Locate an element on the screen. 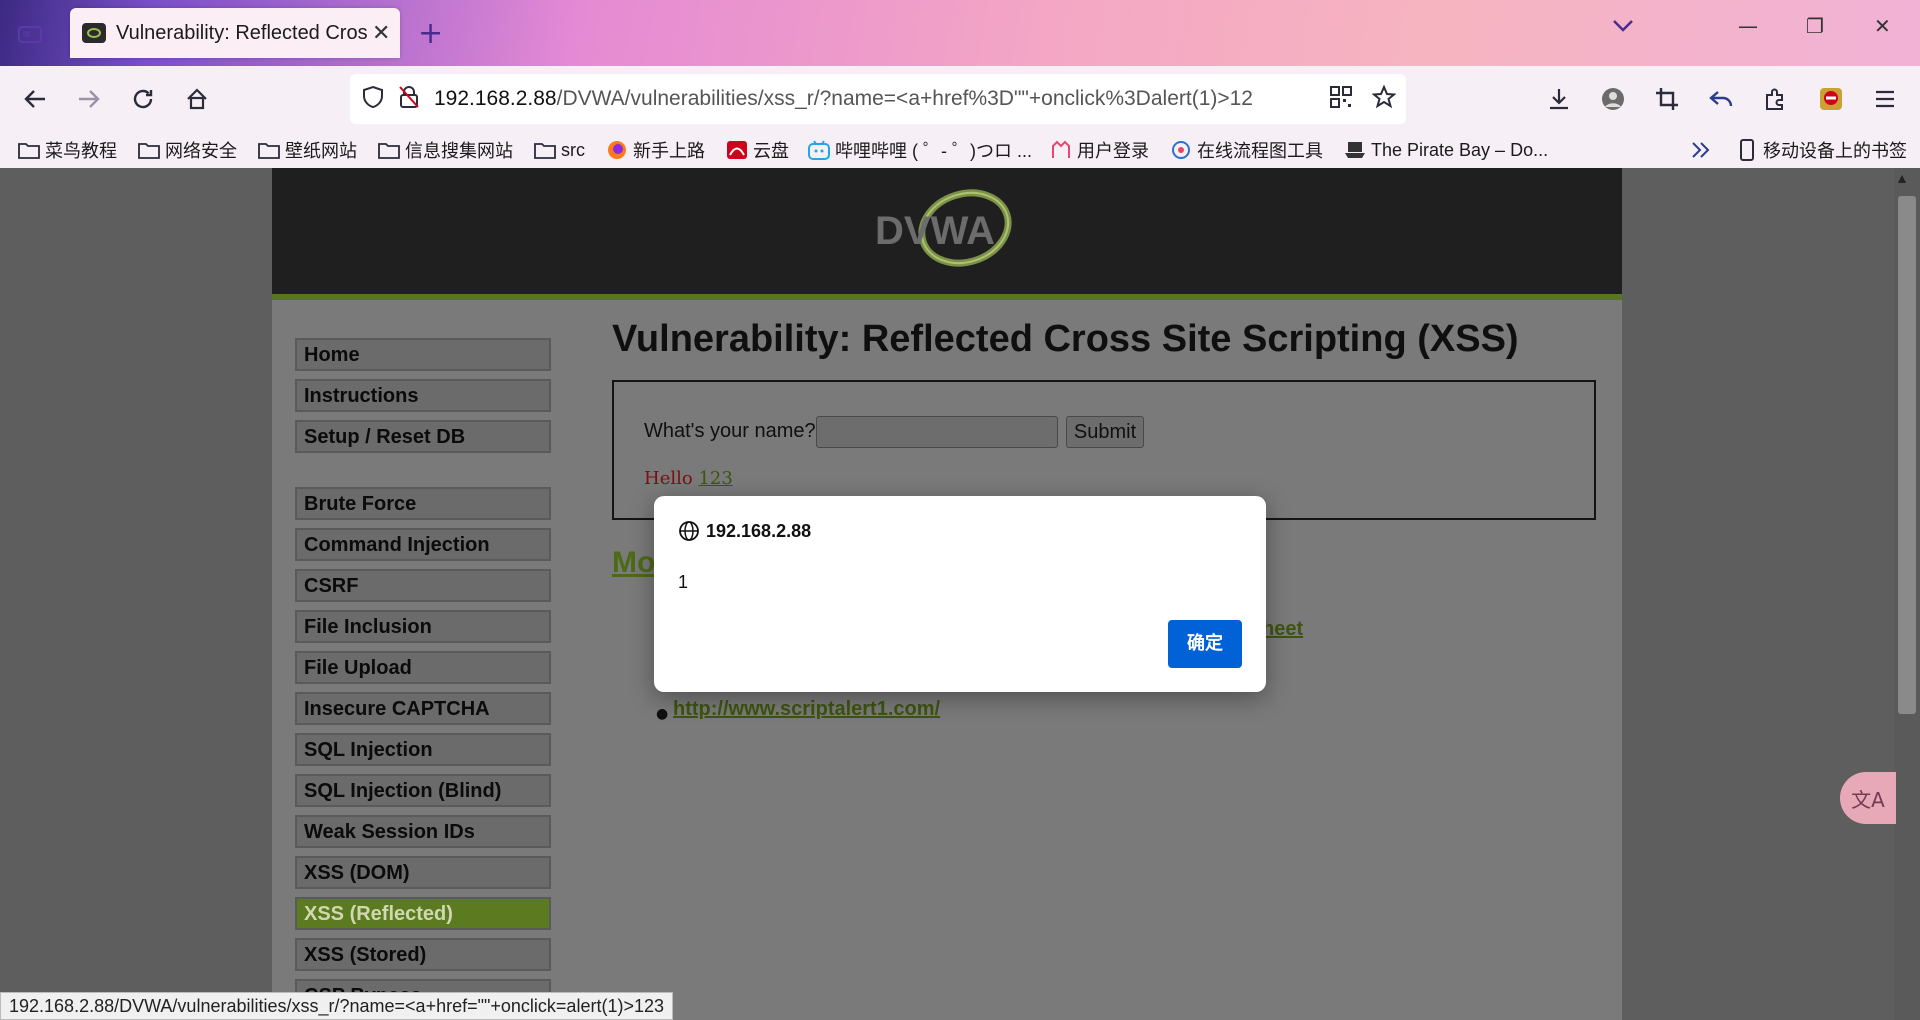 The width and height of the screenshot is (1920, 1020). scrollbar-thumb is located at coordinates (1907, 455).